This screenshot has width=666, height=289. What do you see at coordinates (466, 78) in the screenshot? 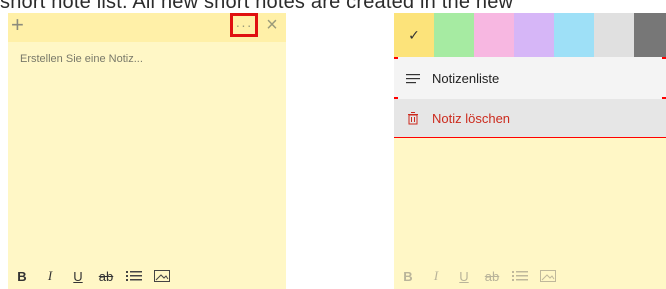
I see `menu-item-label: Notizenliste` at bounding box center [466, 78].